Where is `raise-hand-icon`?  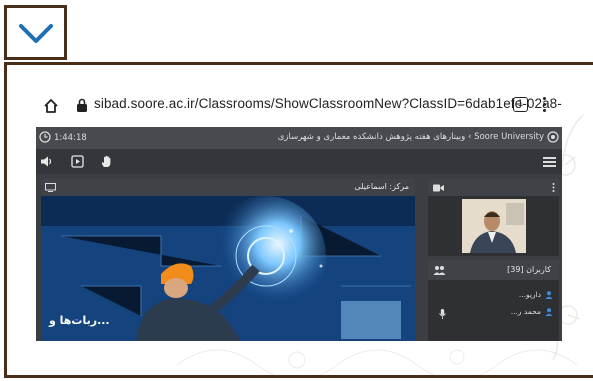 raise-hand-icon is located at coordinates (106, 161).